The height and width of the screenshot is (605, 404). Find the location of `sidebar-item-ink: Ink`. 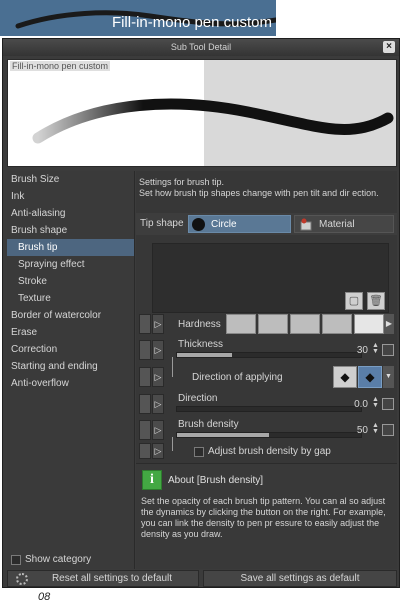

sidebar-item-ink: Ink is located at coordinates (70, 196).